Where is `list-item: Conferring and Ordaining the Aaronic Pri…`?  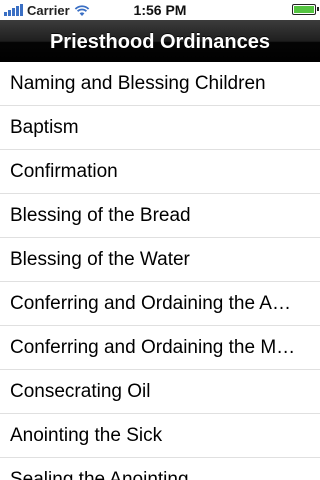 list-item: Conferring and Ordaining the Aaronic Pri… is located at coordinates (160, 304).